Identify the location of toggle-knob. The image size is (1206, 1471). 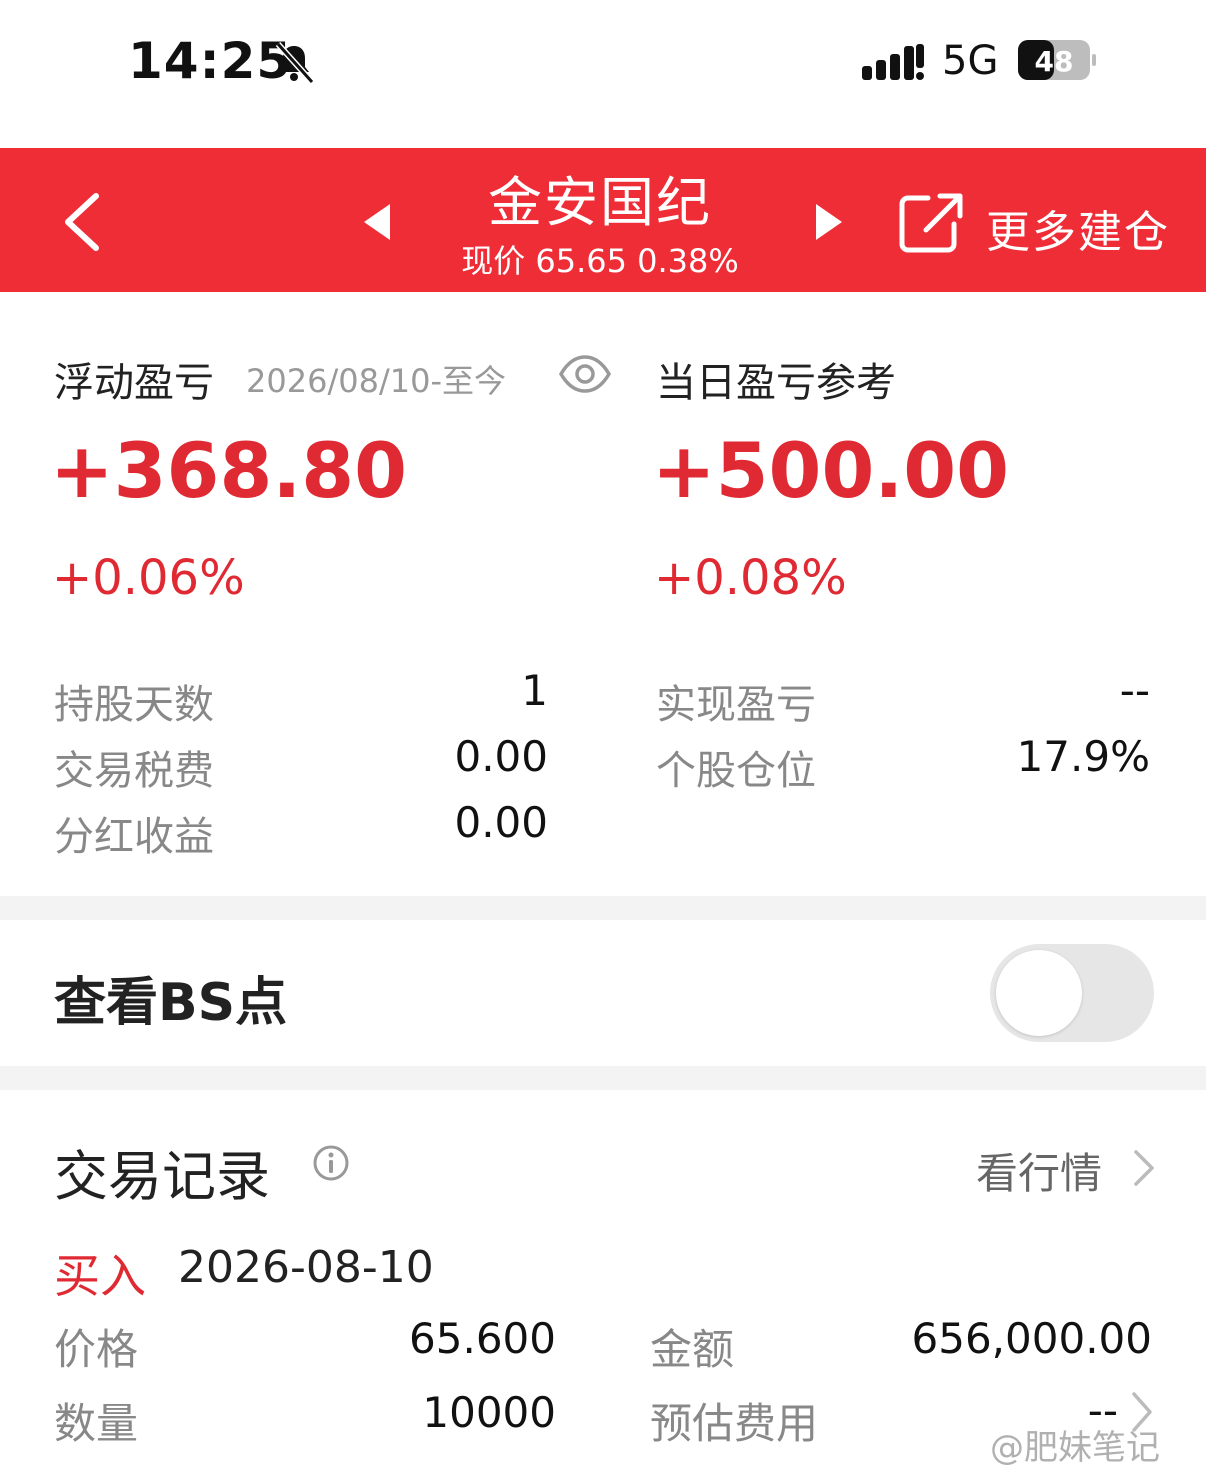
(1039, 993).